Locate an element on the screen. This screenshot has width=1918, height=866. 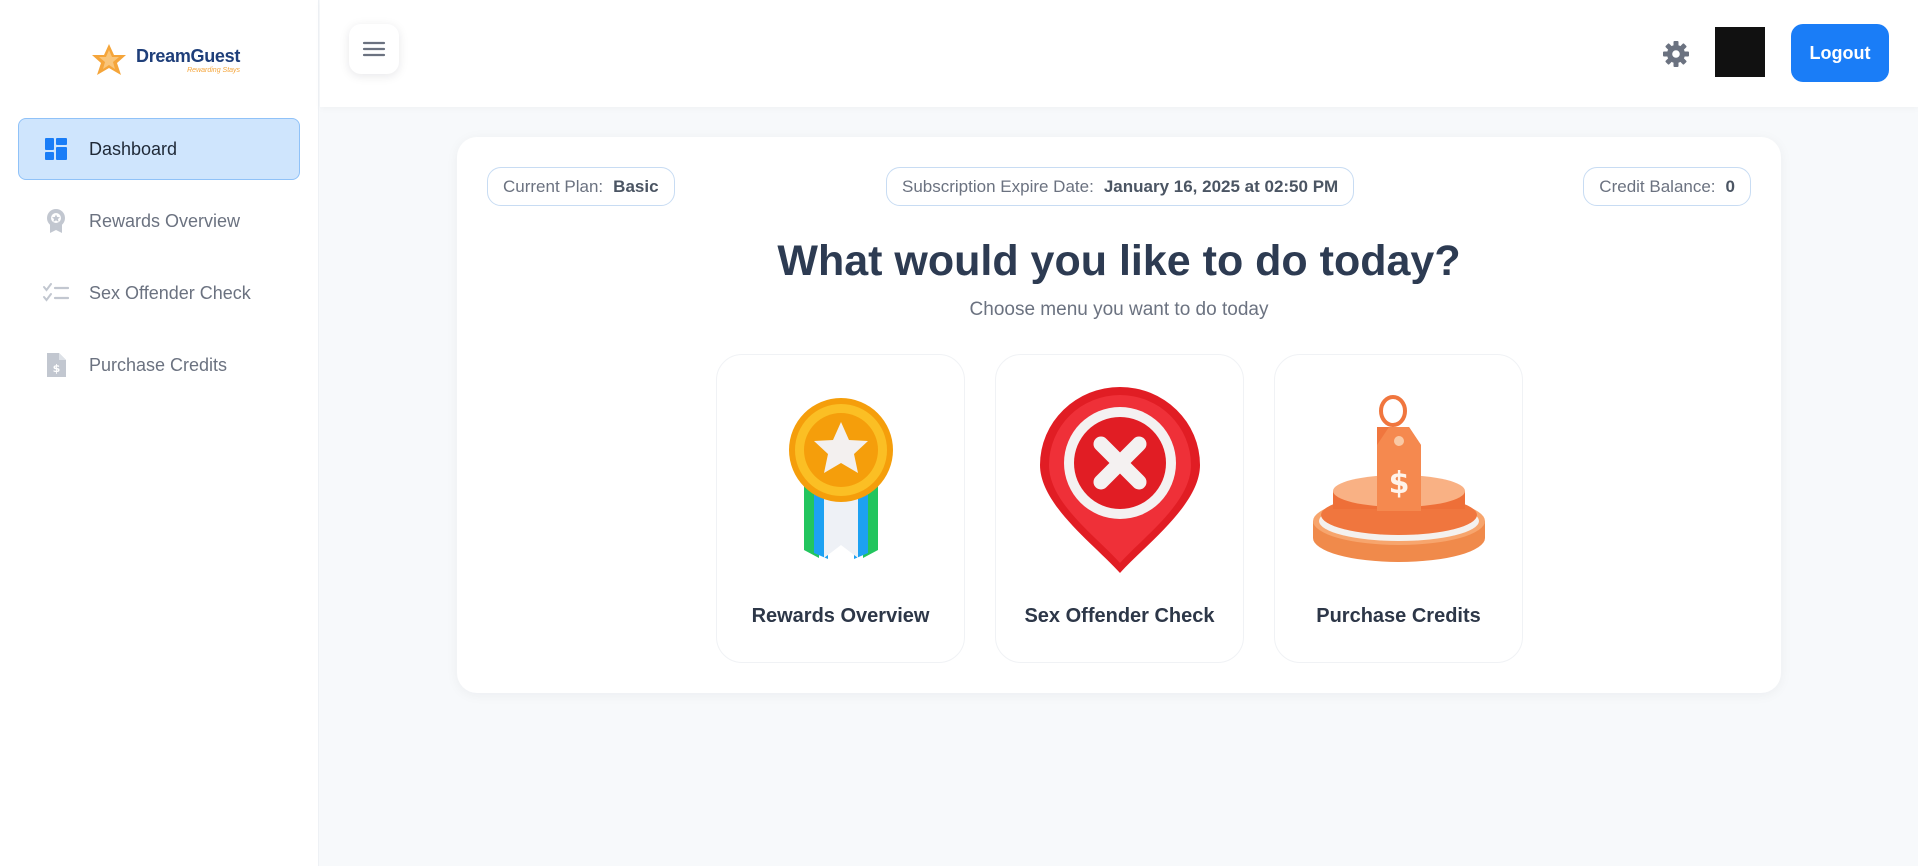
menu-toggle-button is located at coordinates (374, 49).